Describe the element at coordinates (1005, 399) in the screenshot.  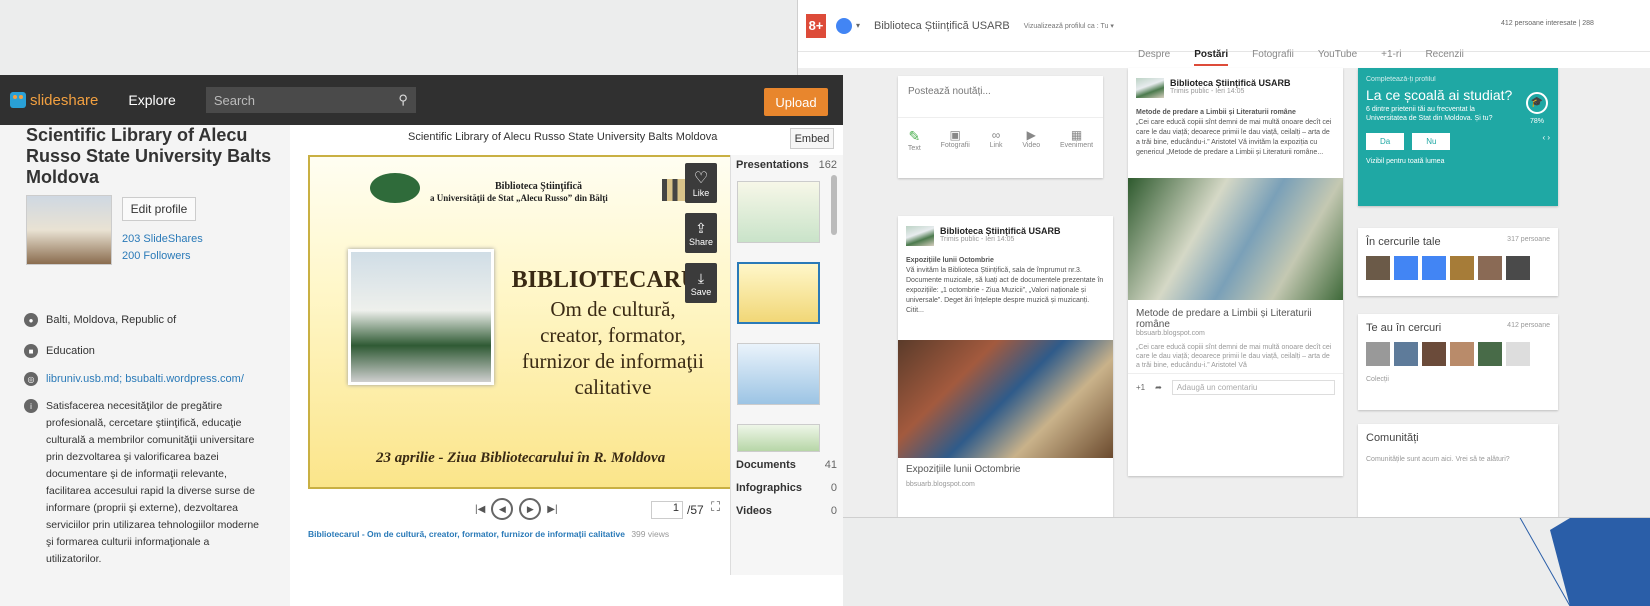
I see `post-image-books` at that location.